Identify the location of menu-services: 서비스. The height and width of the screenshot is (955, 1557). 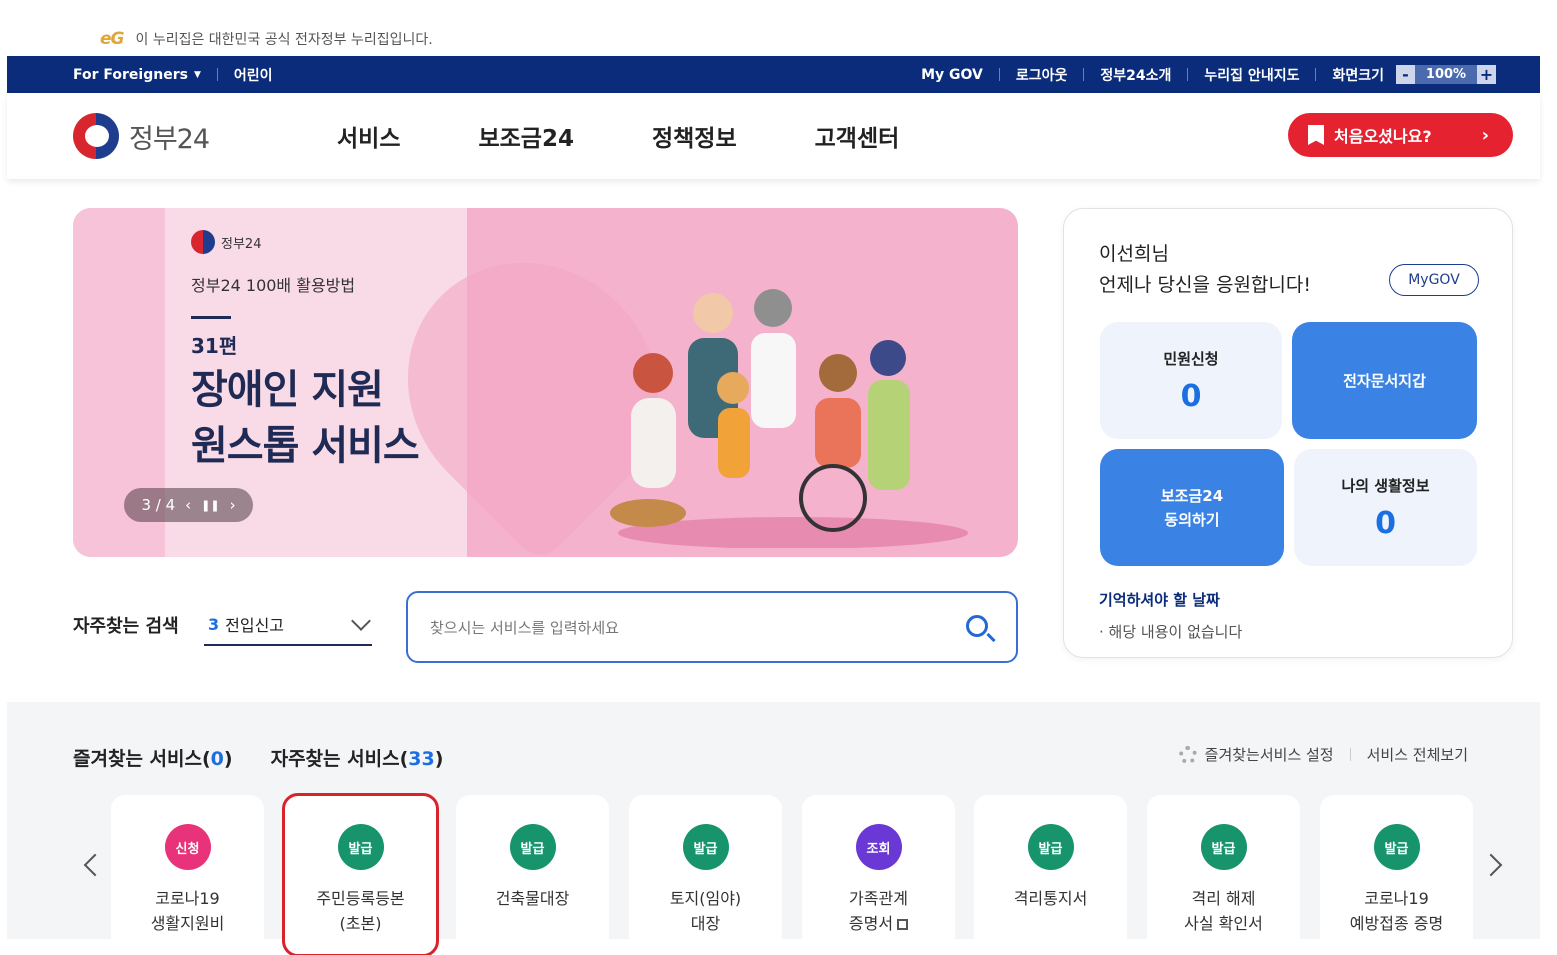
(368, 136).